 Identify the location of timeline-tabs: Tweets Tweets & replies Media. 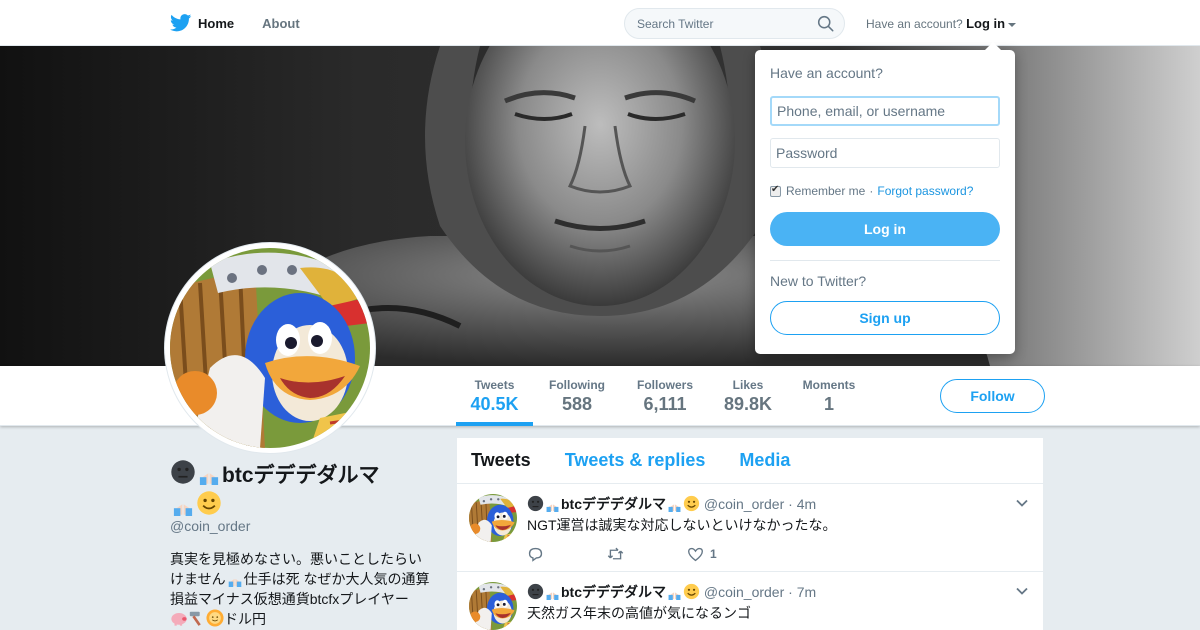
(750, 461).